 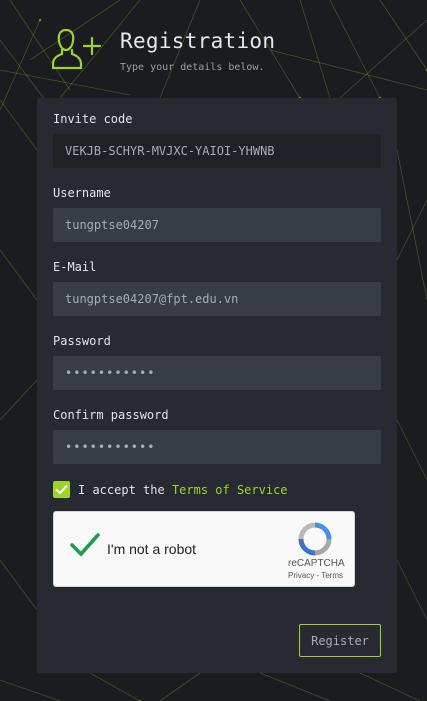 What do you see at coordinates (82, 341) in the screenshot?
I see `password-label: Password` at bounding box center [82, 341].